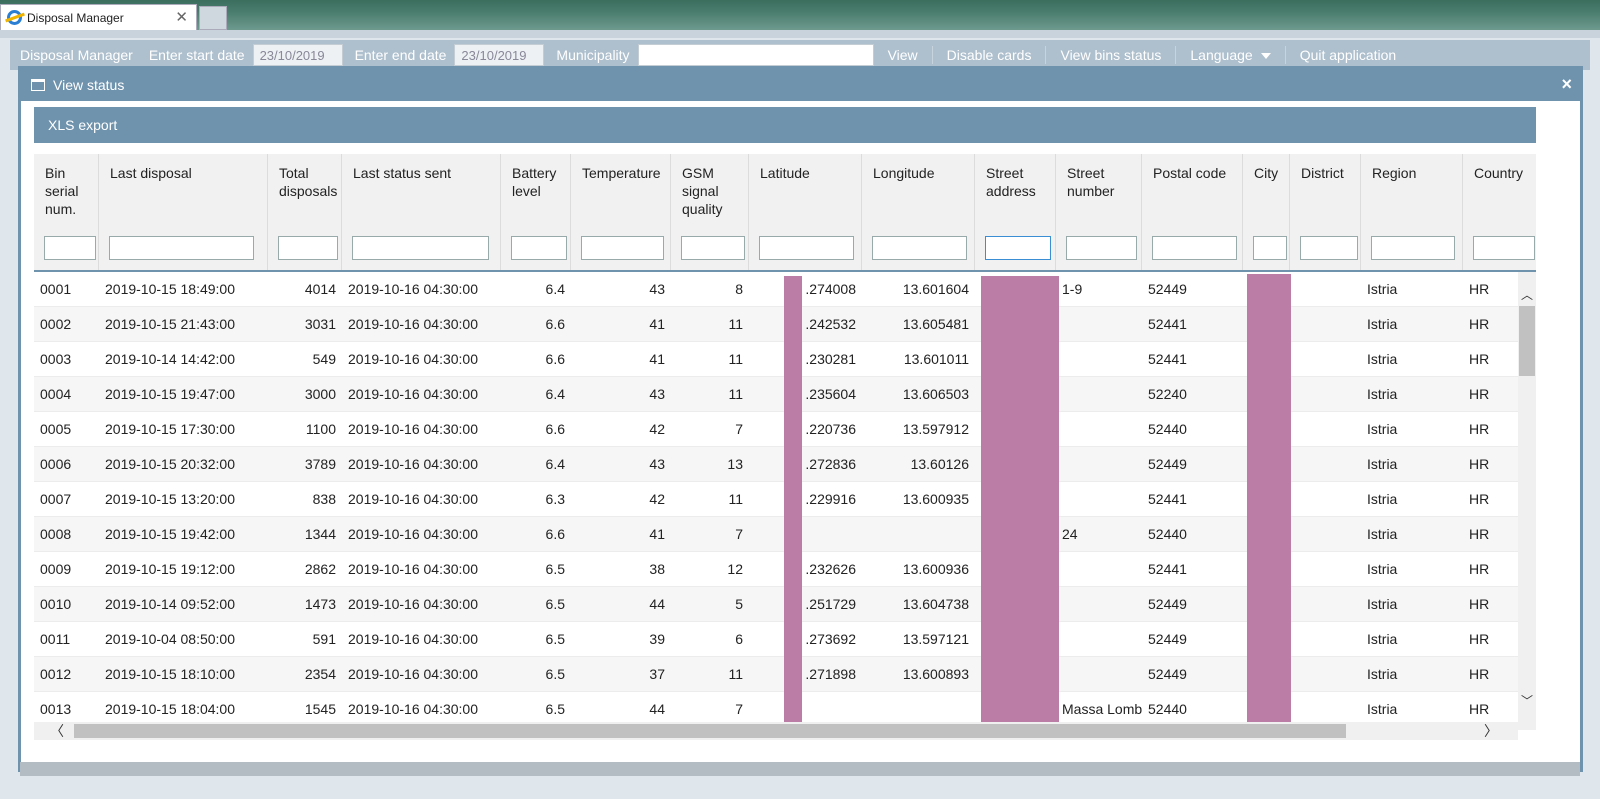  I want to click on column-header-gsm-signal: GSM signal quality, so click(710, 191).